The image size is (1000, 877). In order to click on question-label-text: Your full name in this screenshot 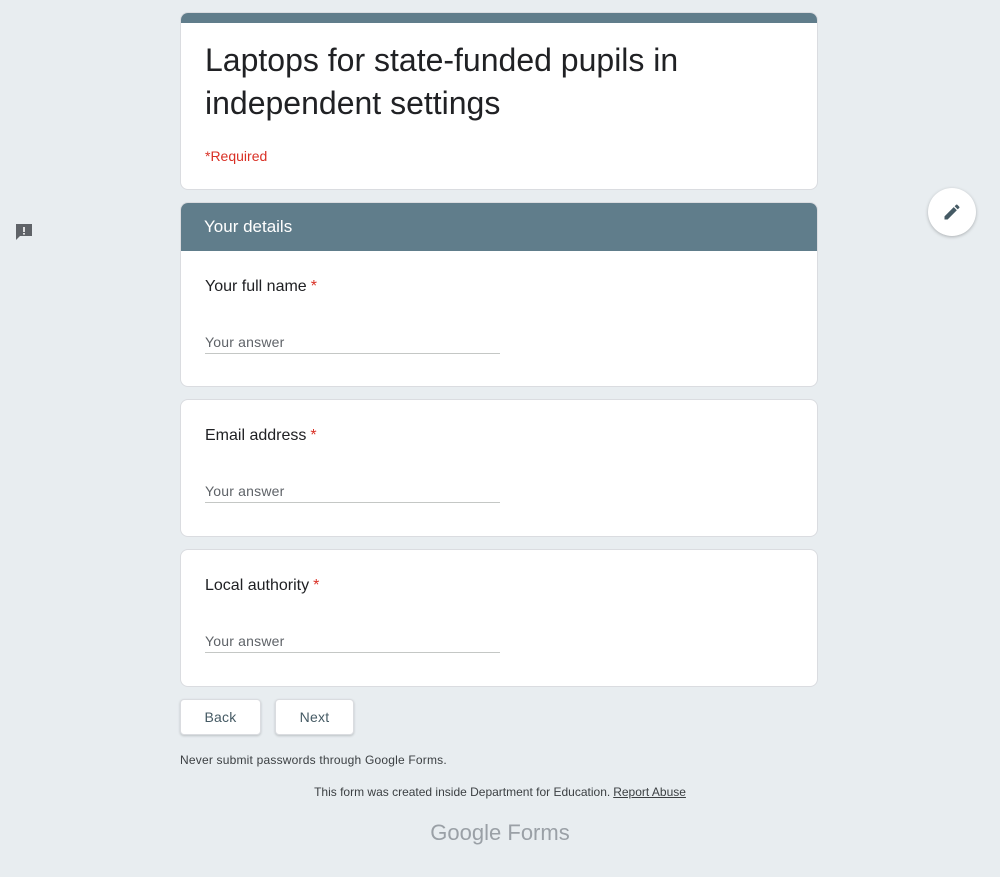, I will do `click(256, 286)`.